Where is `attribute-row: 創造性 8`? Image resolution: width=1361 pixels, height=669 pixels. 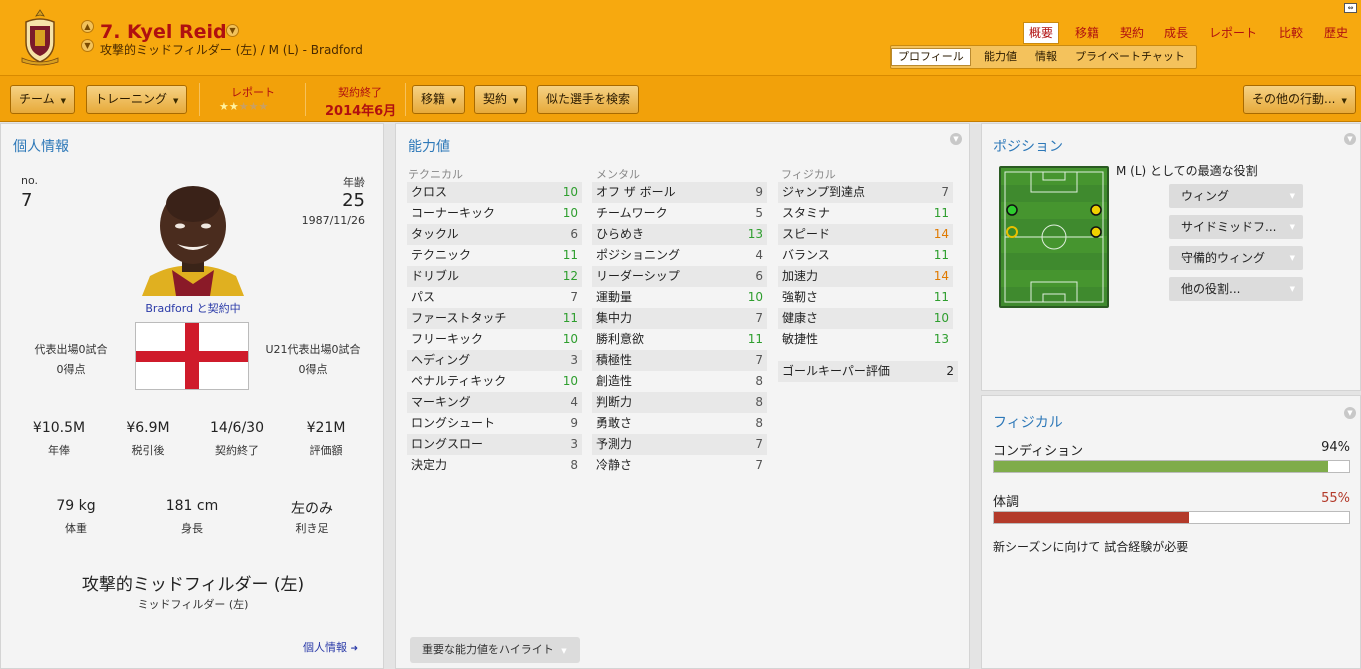 attribute-row: 創造性 8 is located at coordinates (679, 381).